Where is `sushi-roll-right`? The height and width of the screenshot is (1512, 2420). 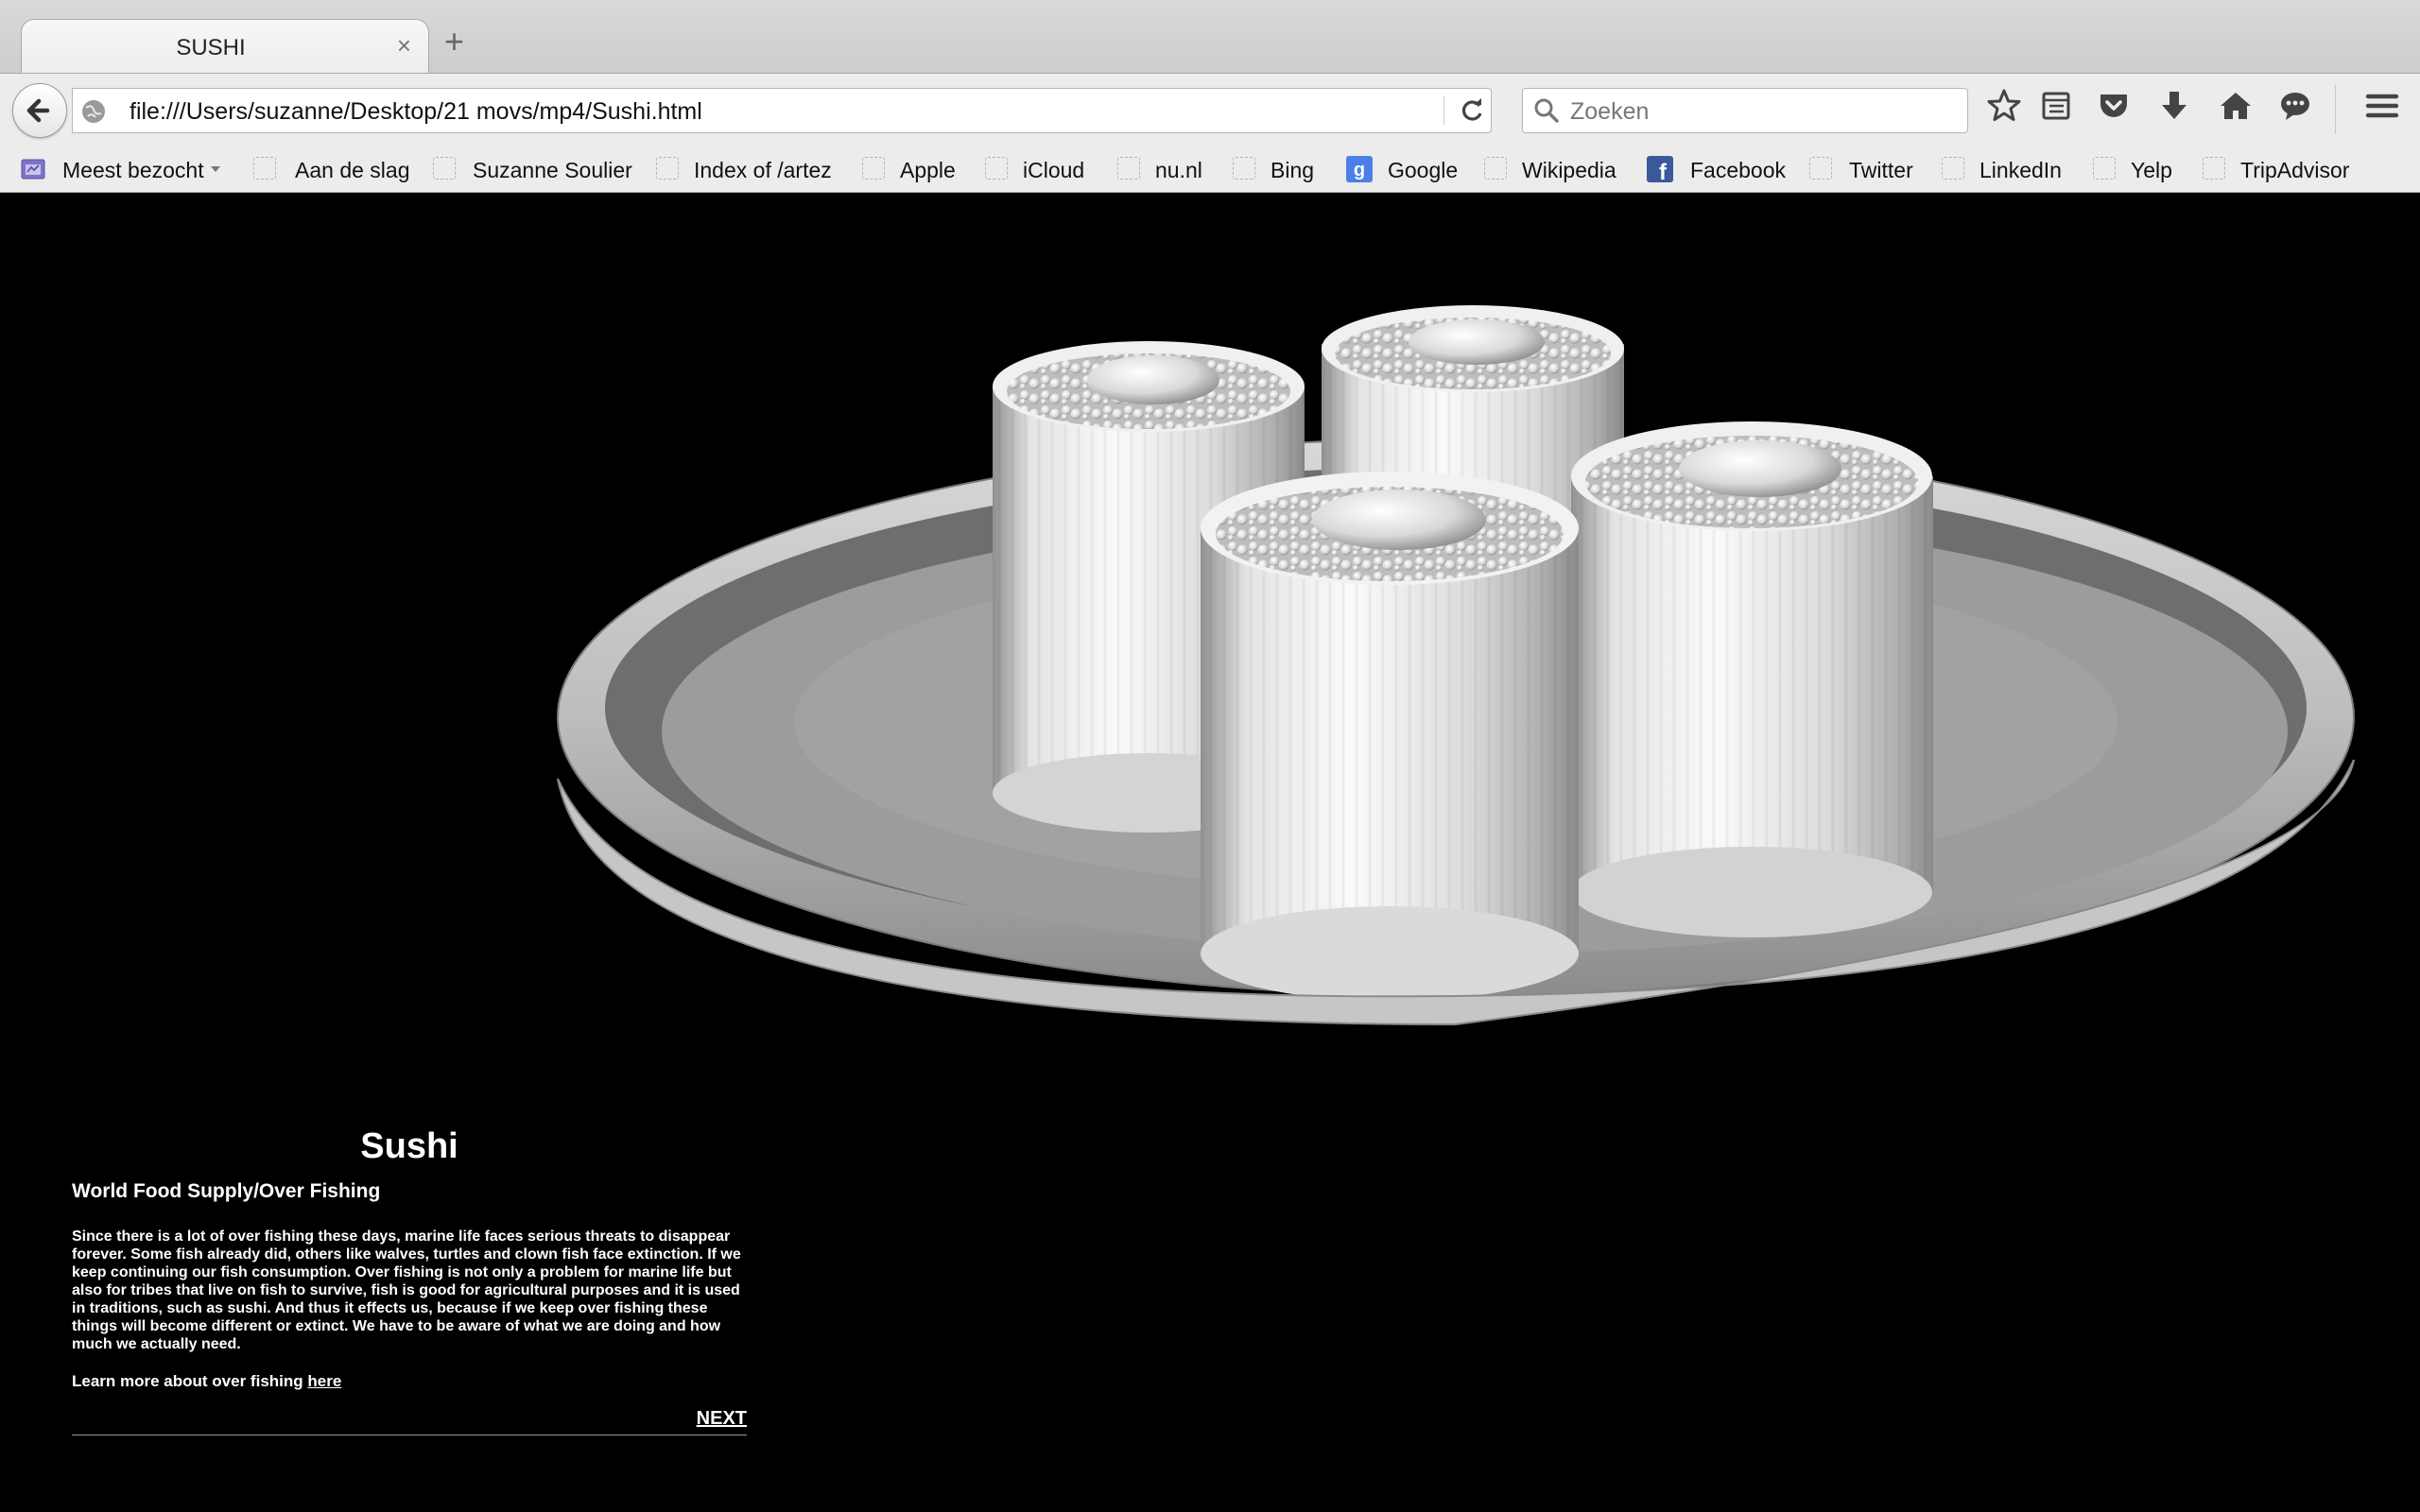 sushi-roll-right is located at coordinates (1752, 679).